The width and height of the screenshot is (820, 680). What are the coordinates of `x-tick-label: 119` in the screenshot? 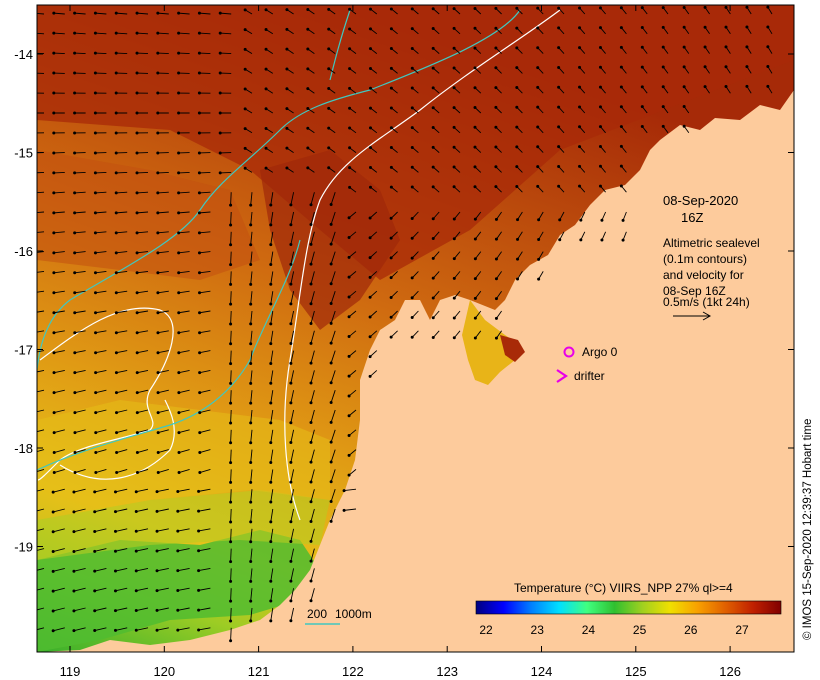 It's located at (70, 671).